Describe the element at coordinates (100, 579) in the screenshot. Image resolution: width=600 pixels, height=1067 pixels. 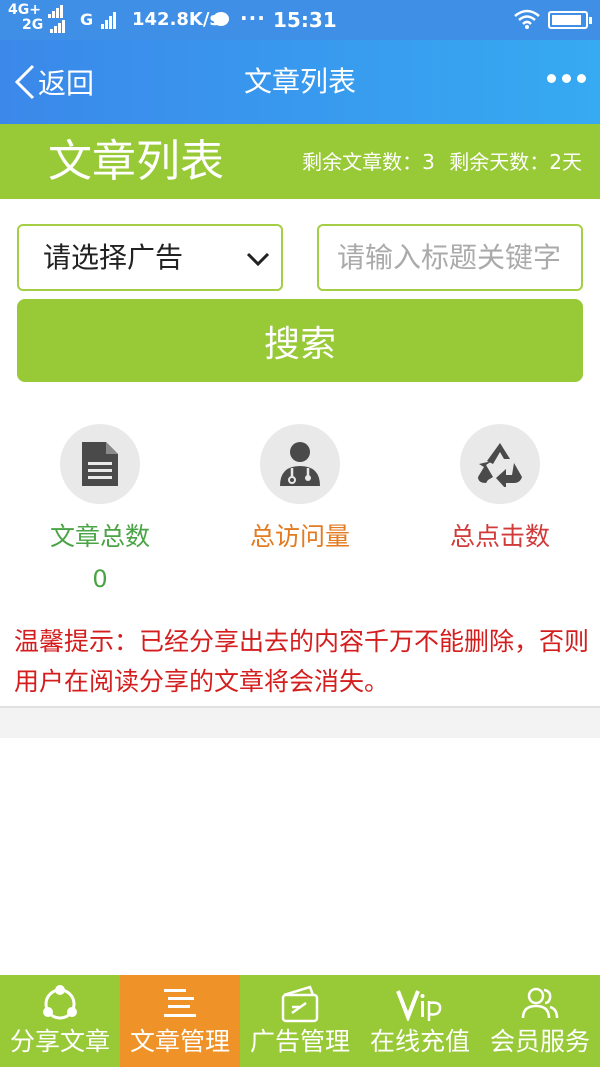
I see `stat-value: 0` at that location.